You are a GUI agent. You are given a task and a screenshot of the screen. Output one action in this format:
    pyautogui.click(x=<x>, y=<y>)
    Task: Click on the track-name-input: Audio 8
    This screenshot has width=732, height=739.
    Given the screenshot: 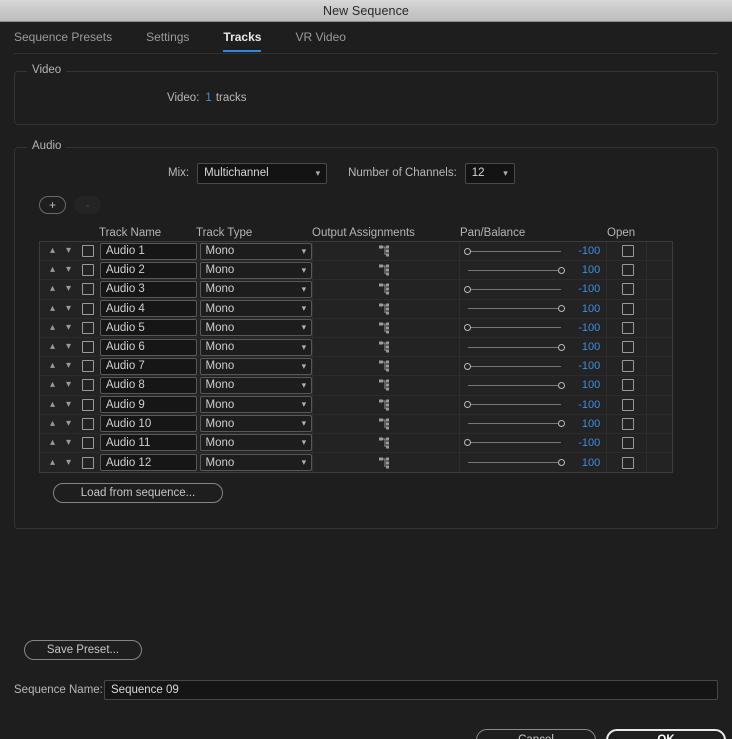 What is the action you would take?
    pyautogui.click(x=148, y=385)
    